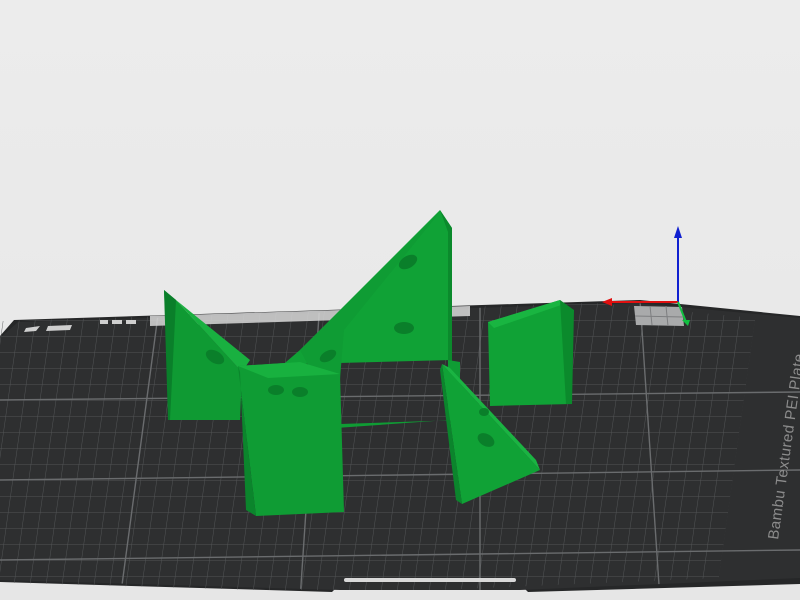 The width and height of the screenshot is (800, 600). What do you see at coordinates (678, 232) in the screenshot?
I see `z-axis-arrow` at bounding box center [678, 232].